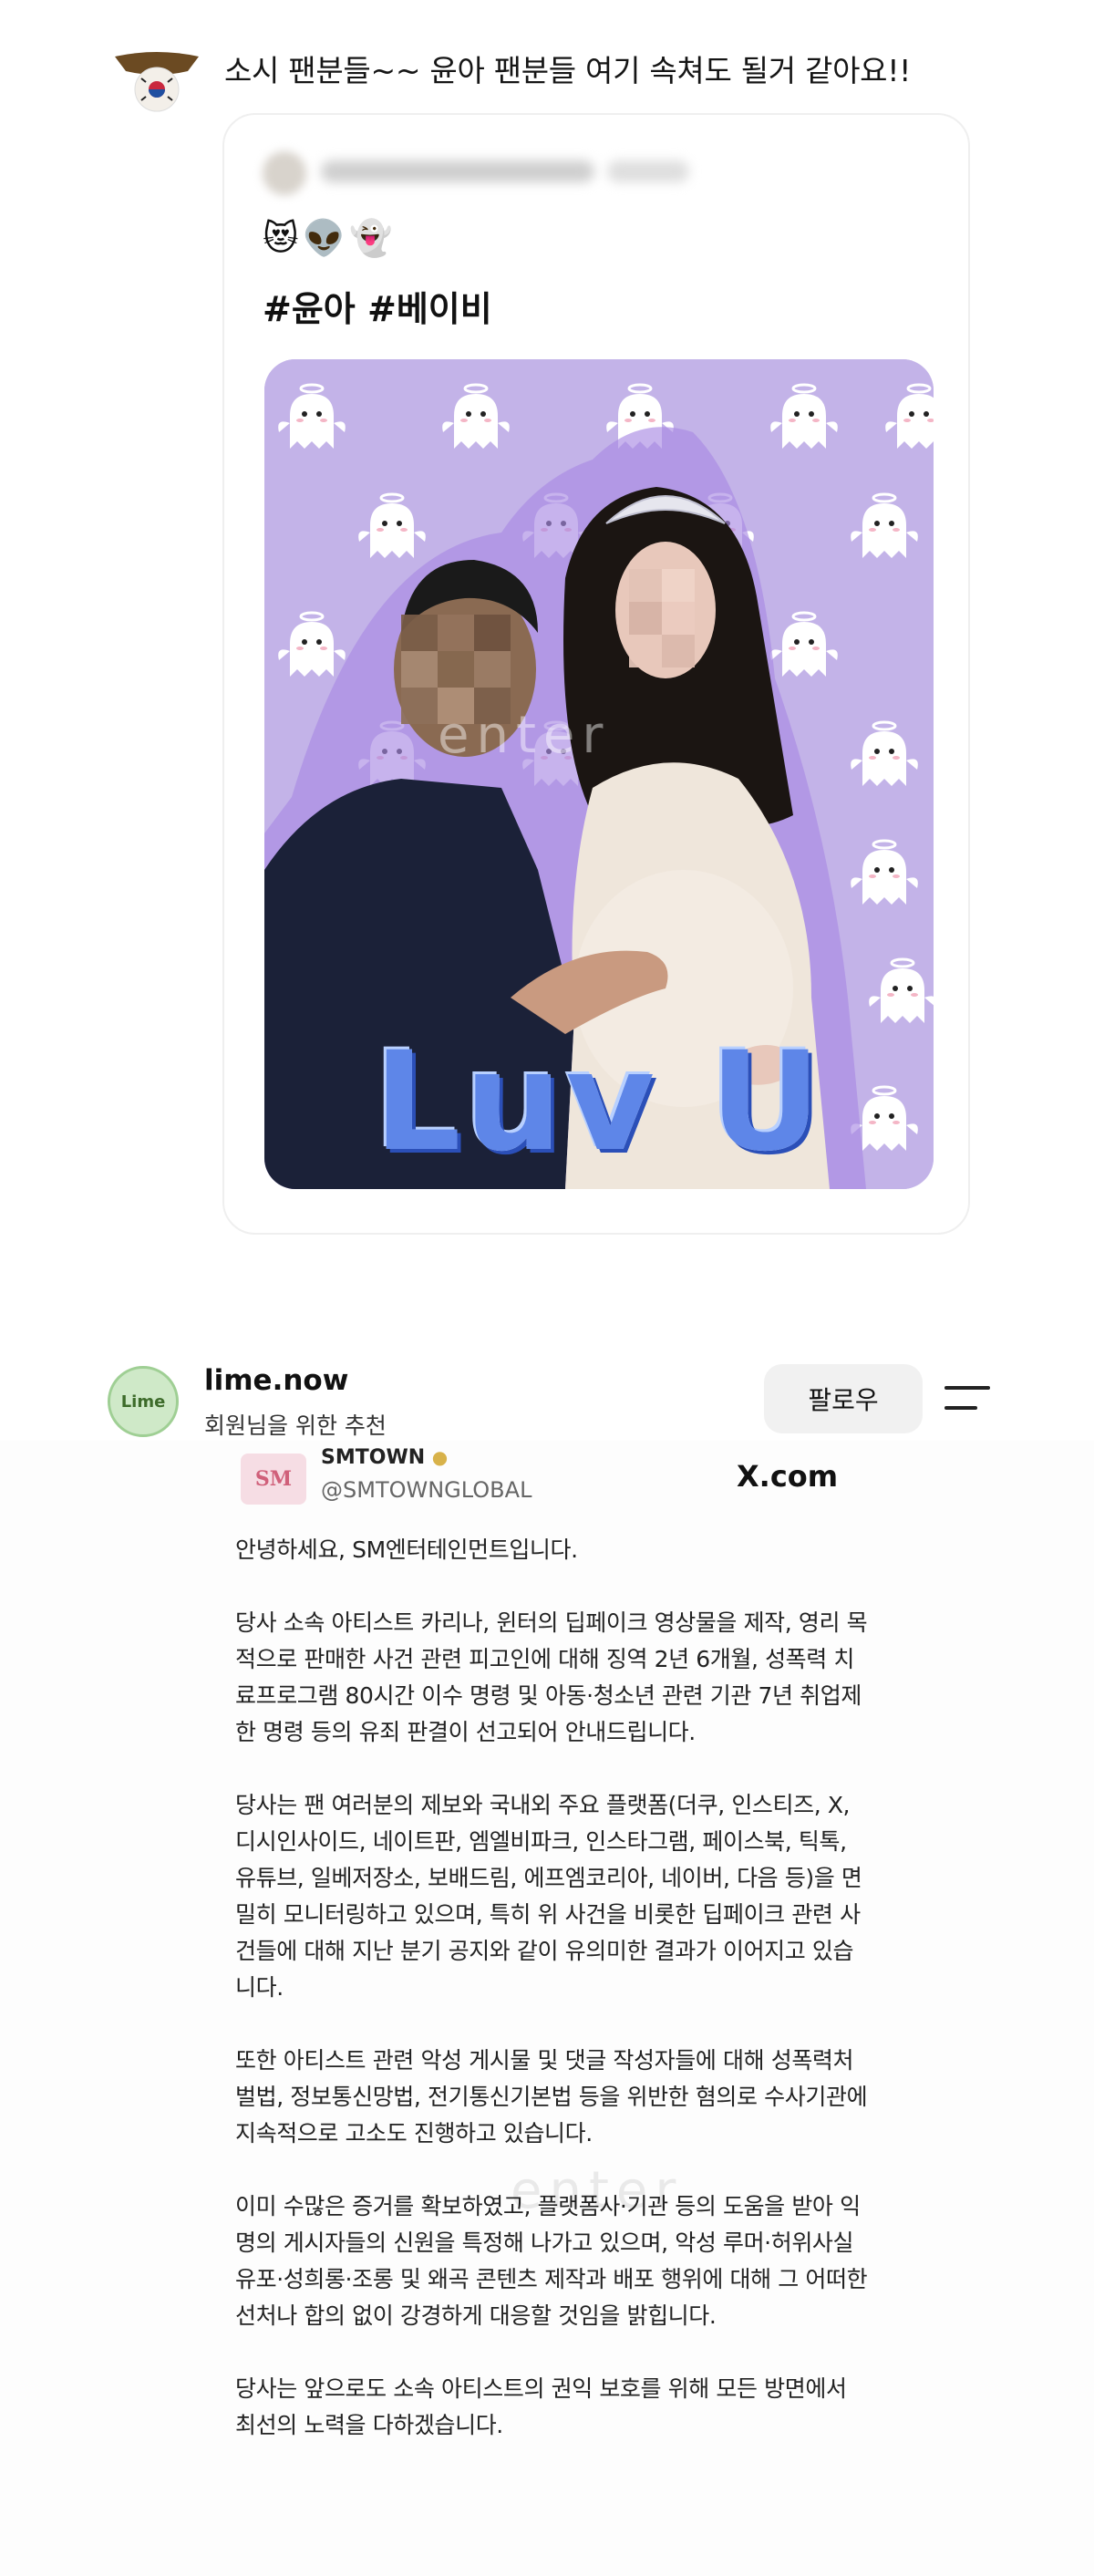  Describe the element at coordinates (276, 1380) in the screenshot. I see `post-author: lime.now` at that location.